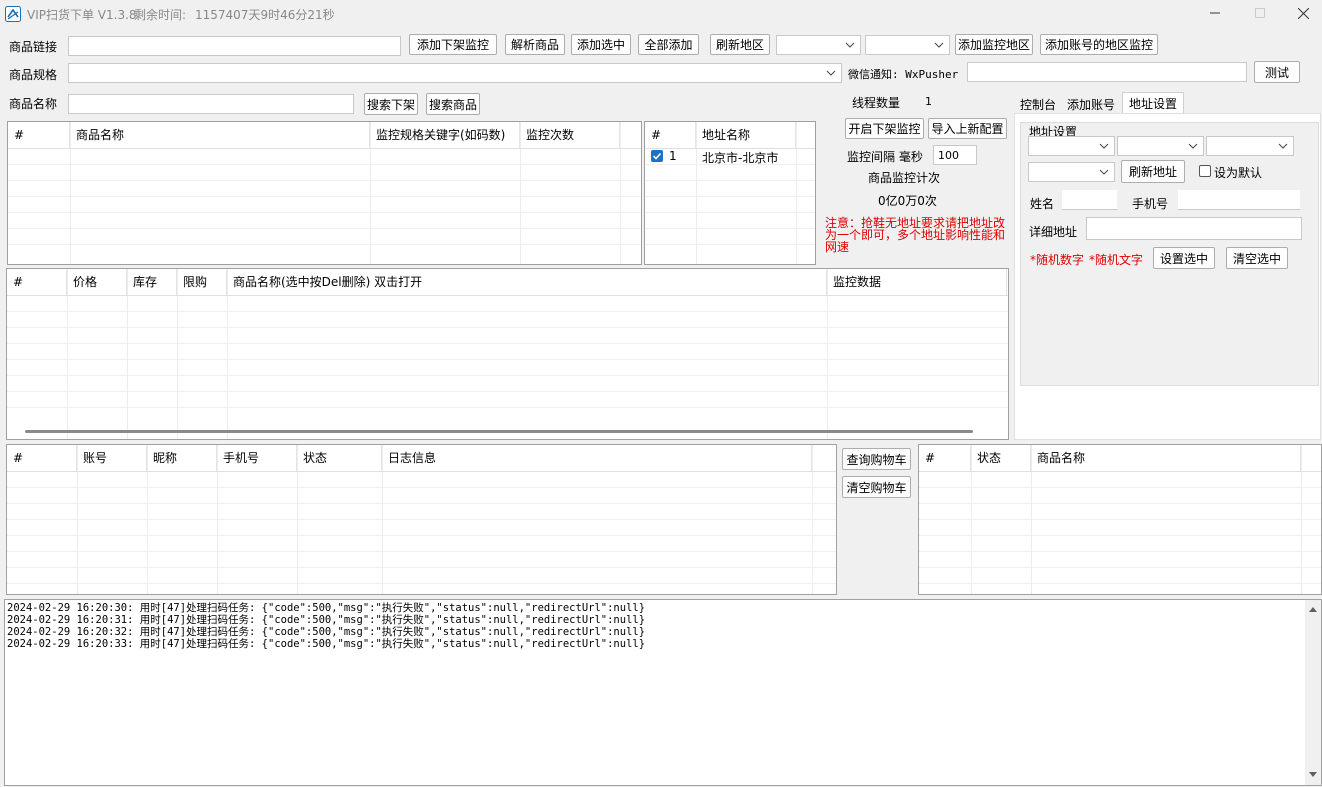 This screenshot has height=787, width=1322. Describe the element at coordinates (570, 135) in the screenshot. I see `column-header: 监控次数` at that location.